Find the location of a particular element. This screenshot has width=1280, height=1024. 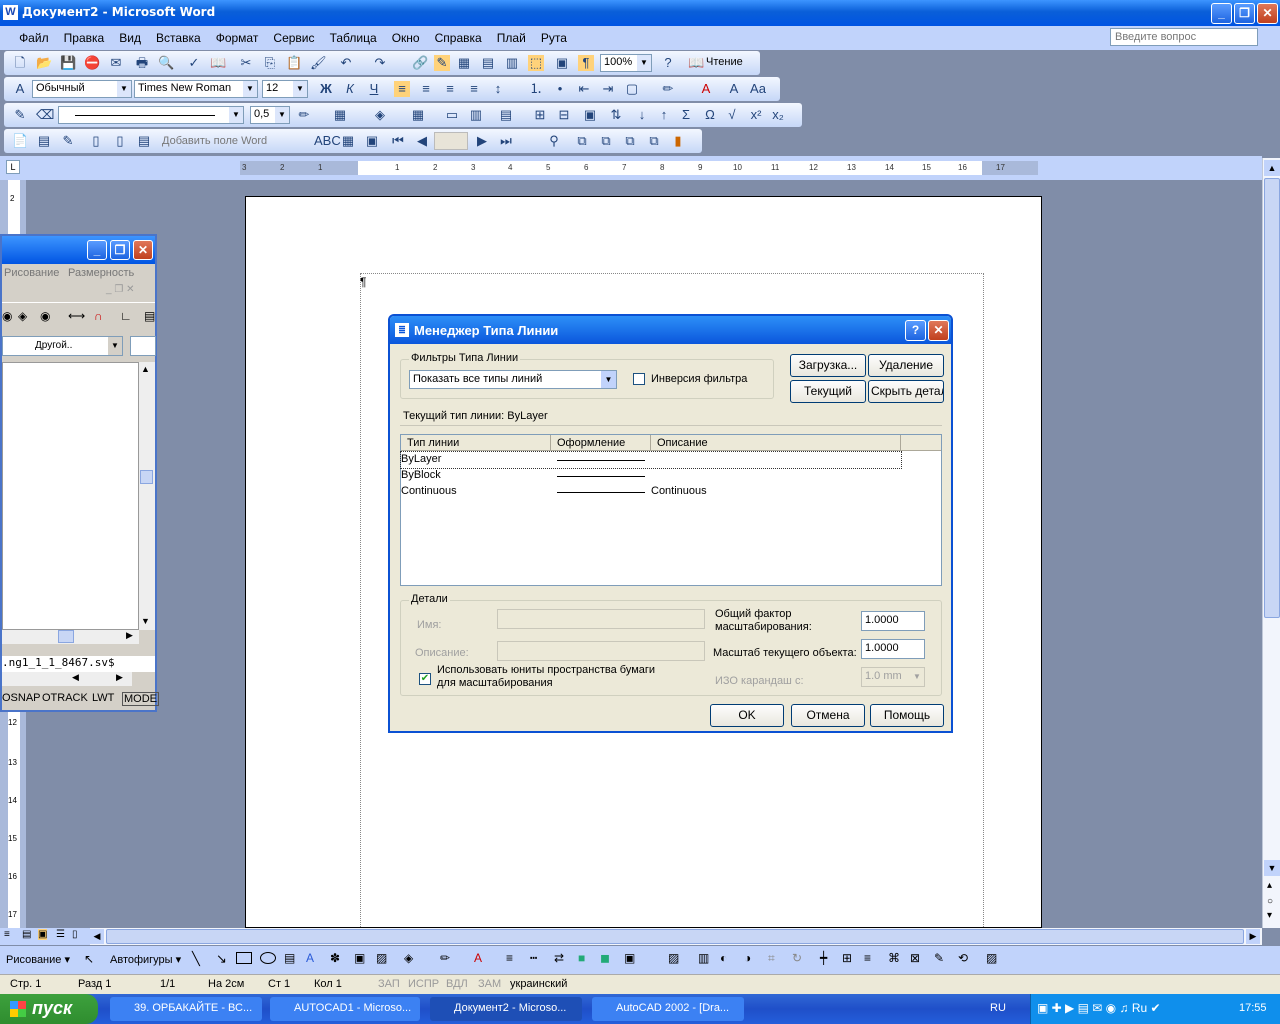

increase-indent-icon: ⇥ is located at coordinates (608, 89).